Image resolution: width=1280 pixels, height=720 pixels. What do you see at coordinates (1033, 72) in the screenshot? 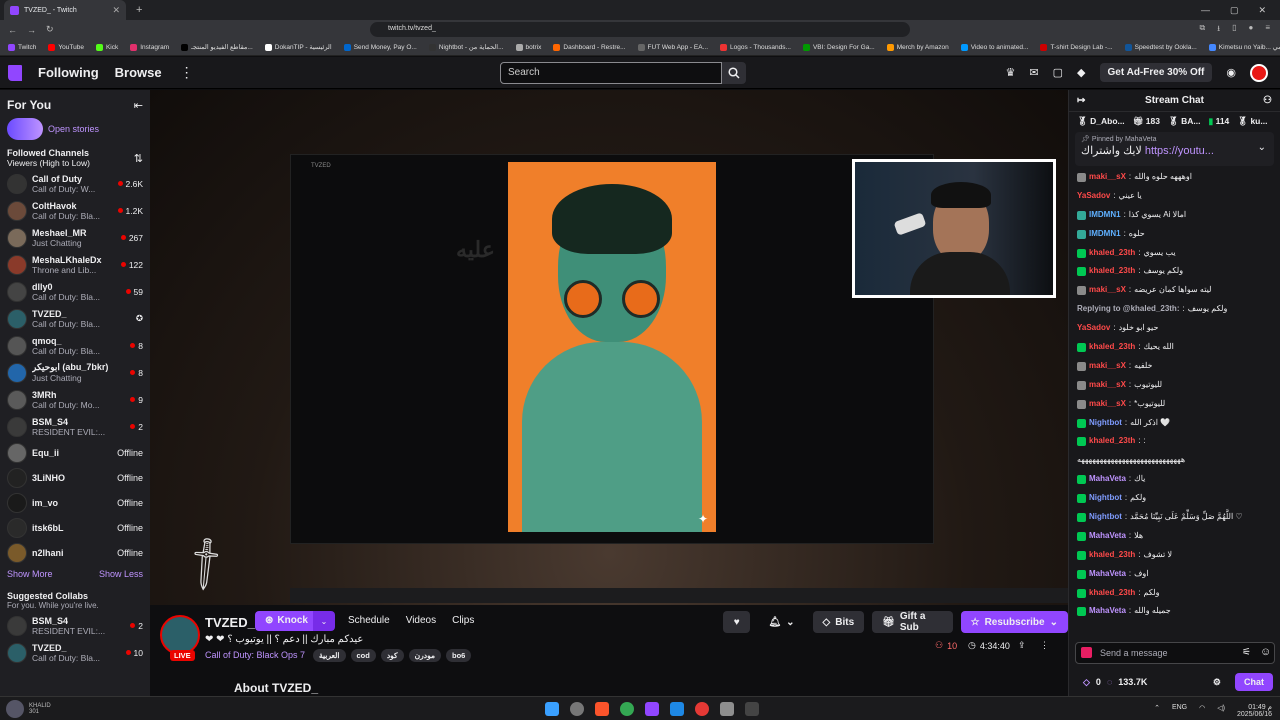
I see `inbox-icon: ✉` at bounding box center [1033, 72].